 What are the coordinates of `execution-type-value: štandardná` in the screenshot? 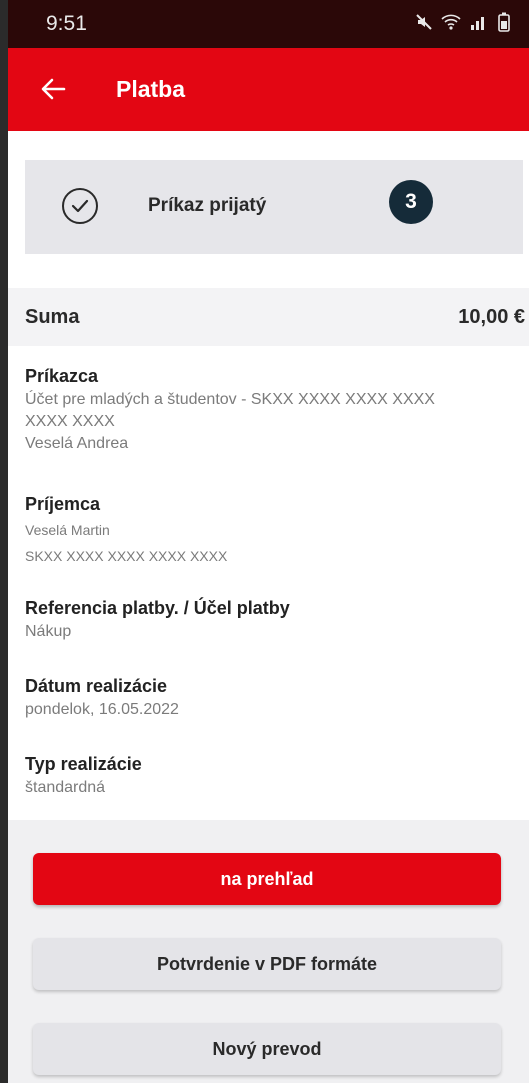 It's located at (65, 787).